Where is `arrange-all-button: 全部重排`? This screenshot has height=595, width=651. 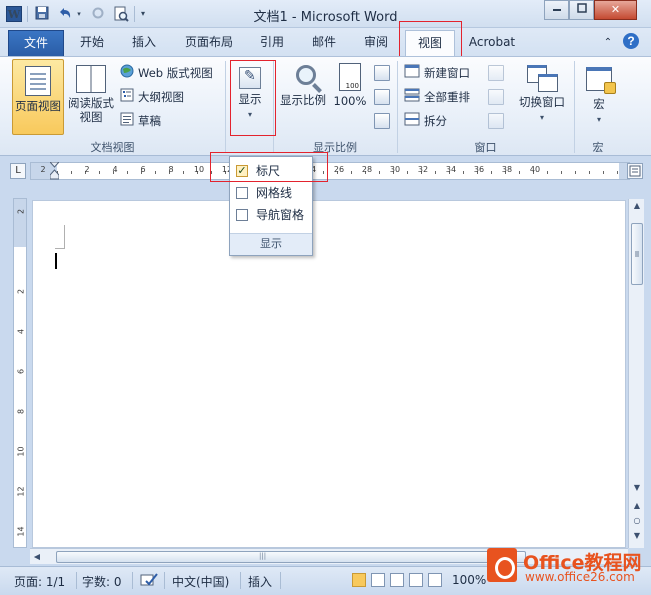
arrange-all-button: 全部重排 is located at coordinates (437, 97).